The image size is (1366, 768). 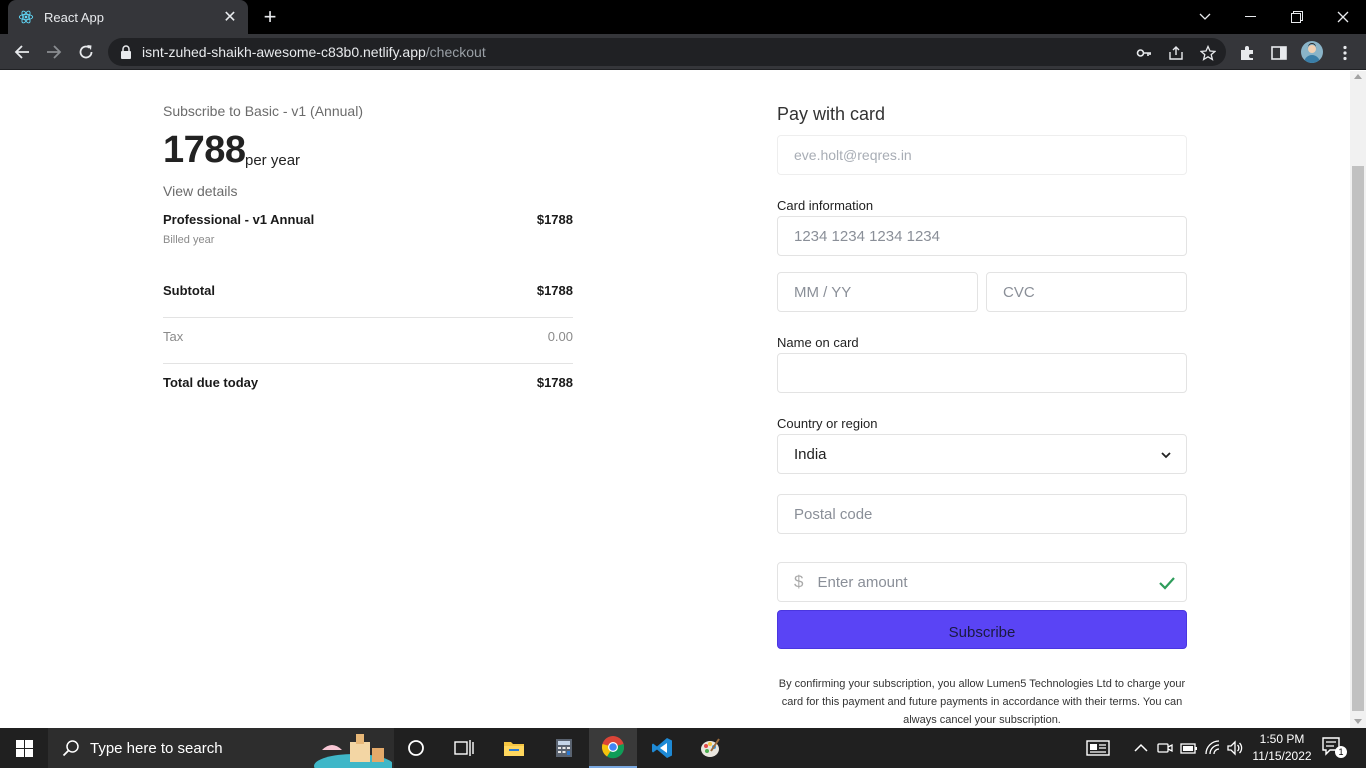 What do you see at coordinates (173, 336) in the screenshot?
I see `tax-label: Tax` at bounding box center [173, 336].